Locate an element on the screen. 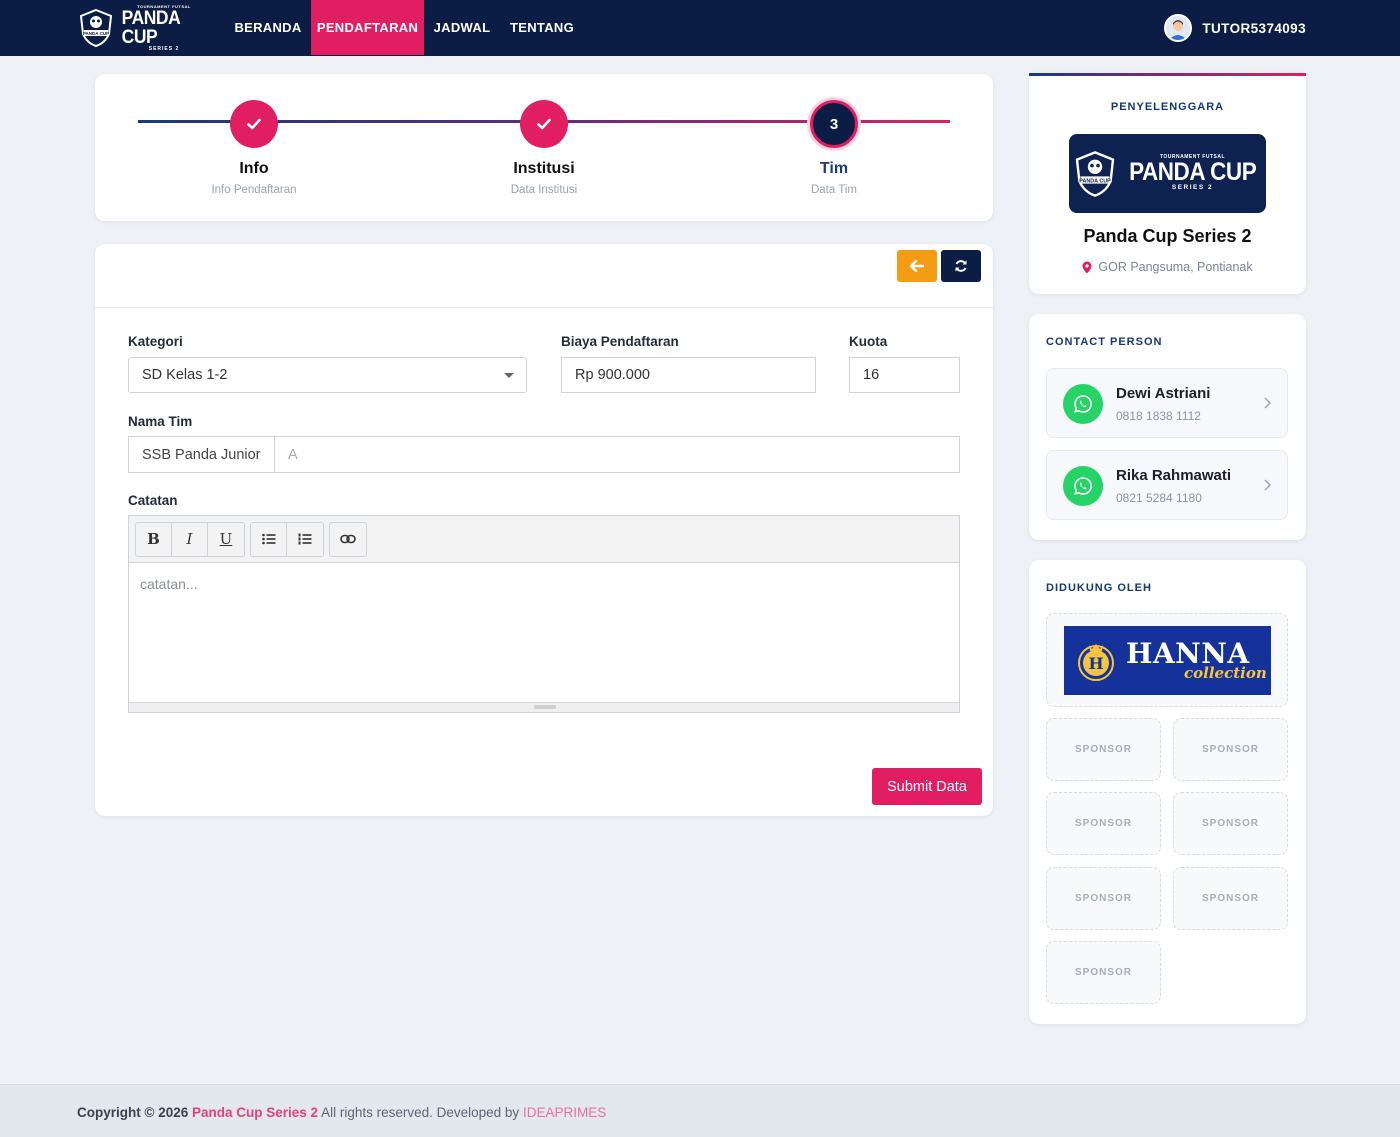 The image size is (1400, 1137). refresh-button is located at coordinates (961, 266).